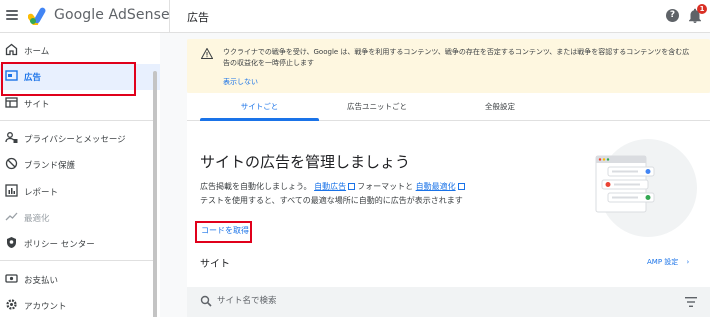 The width and height of the screenshot is (710, 317). Describe the element at coordinates (377, 106) in the screenshot. I see `tab-by-ad-unit: 広告ユニットごと` at that location.